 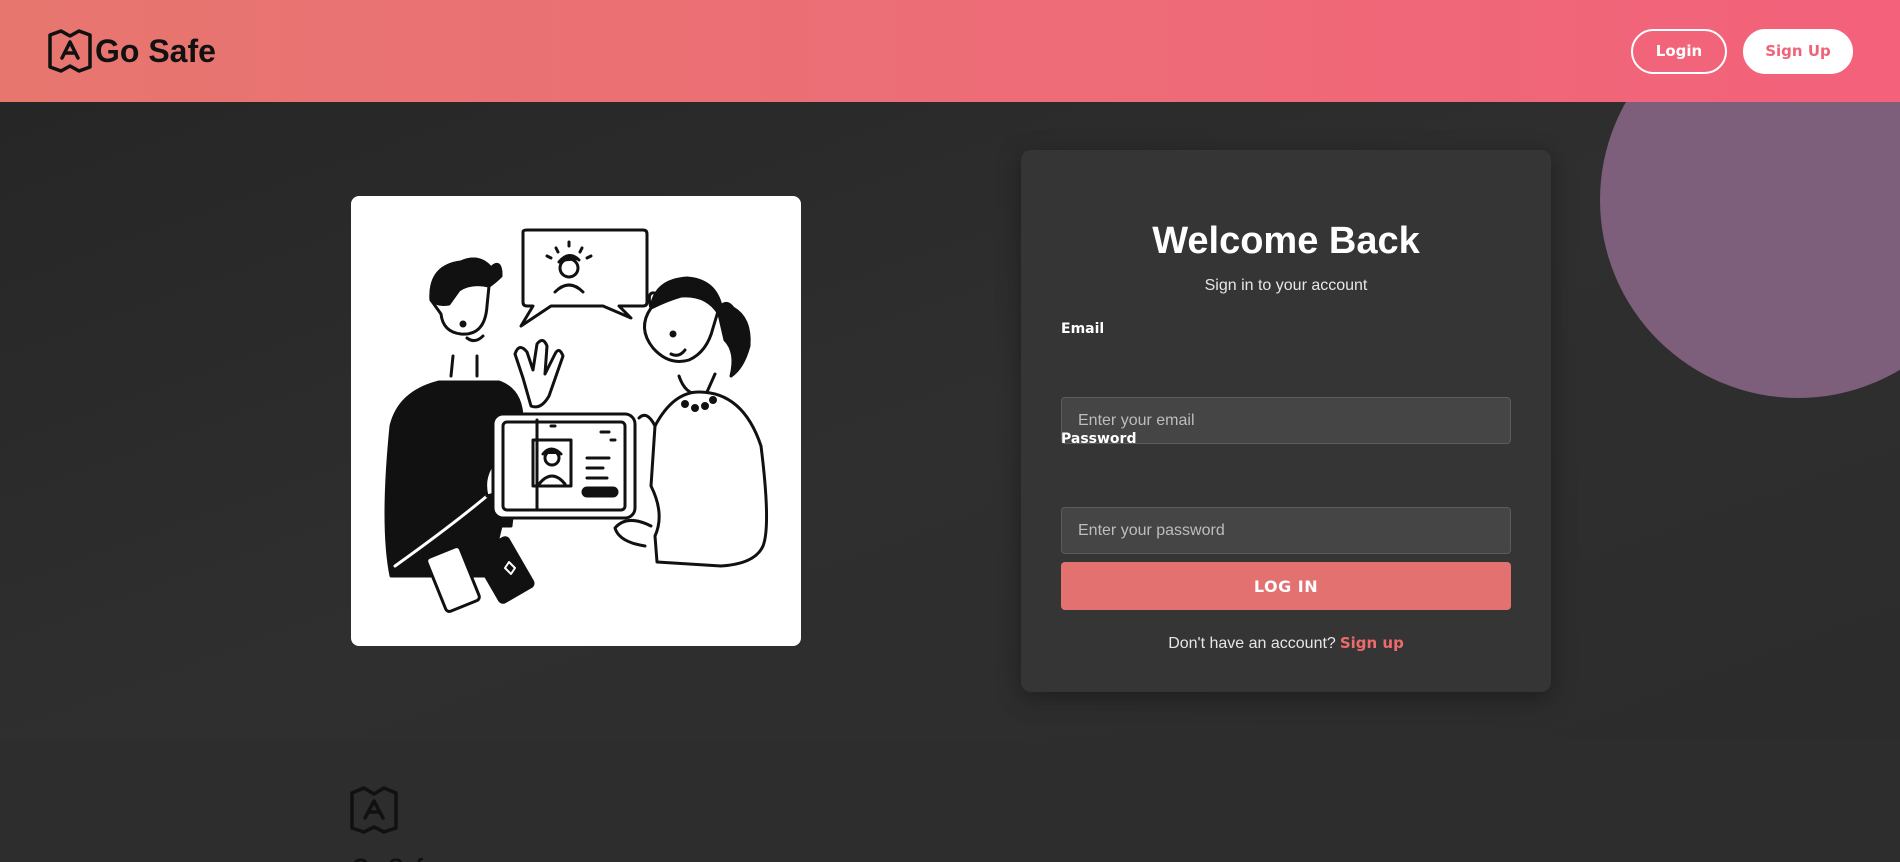 I want to click on signup-link: Sign up, so click(x=1372, y=643).